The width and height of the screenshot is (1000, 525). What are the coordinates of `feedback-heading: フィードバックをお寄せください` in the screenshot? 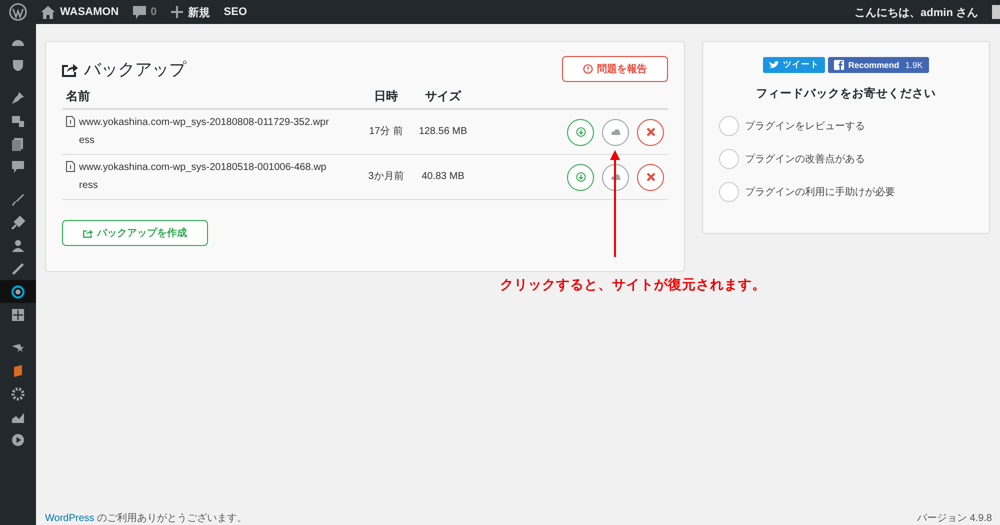 It's located at (846, 93).